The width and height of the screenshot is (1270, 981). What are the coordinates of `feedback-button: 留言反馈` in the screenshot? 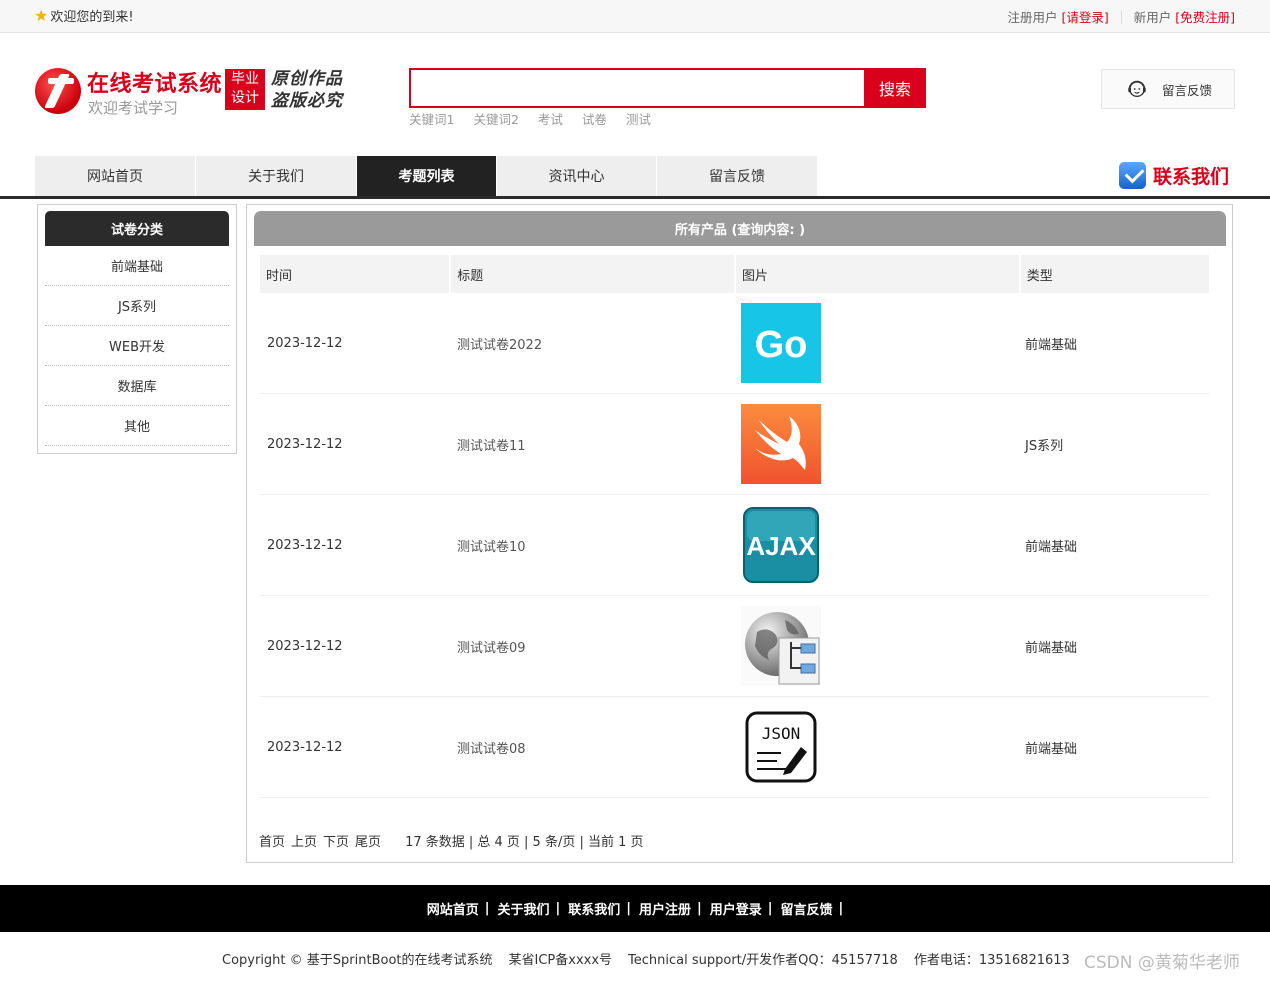 It's located at (1168, 89).